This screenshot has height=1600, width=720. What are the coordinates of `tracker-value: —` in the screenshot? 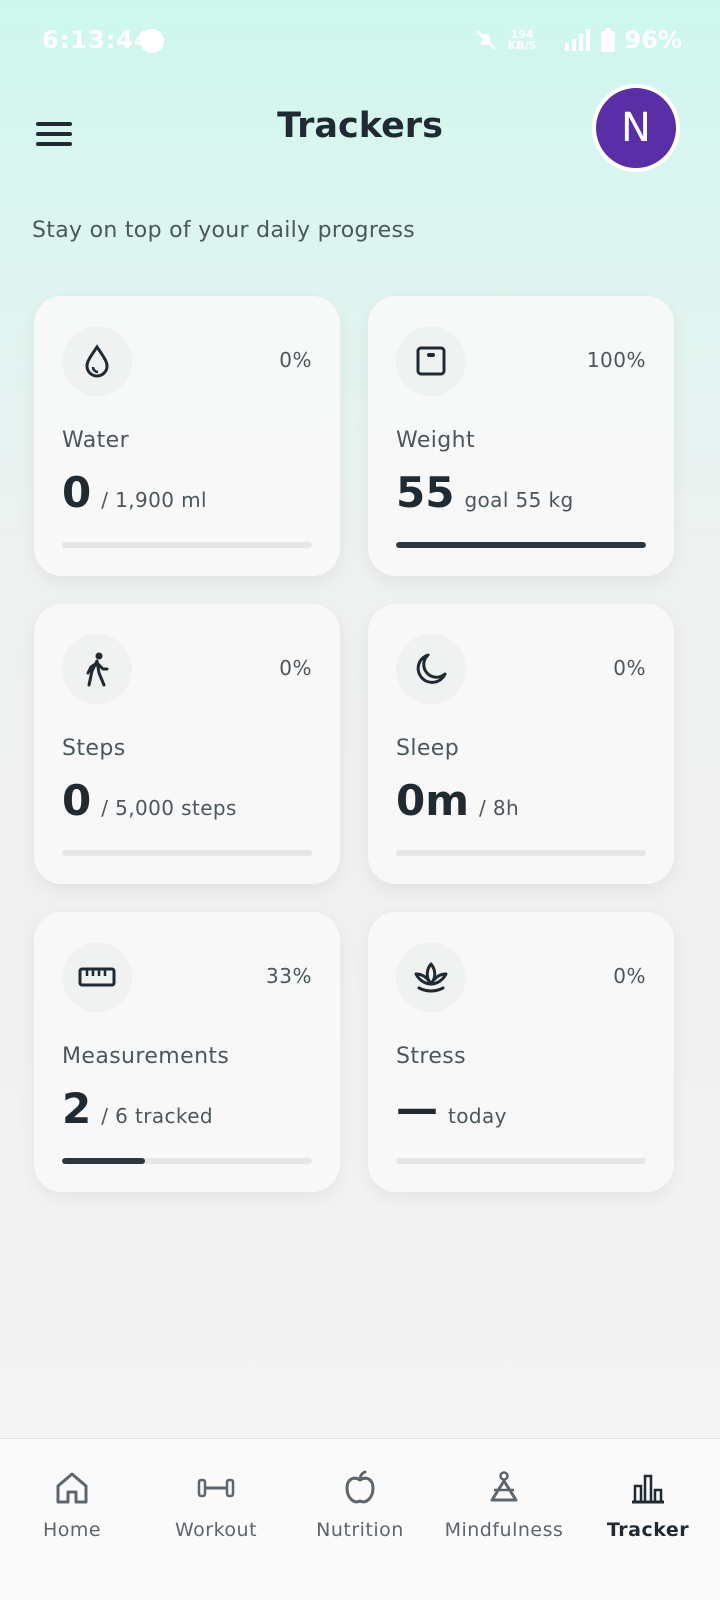 It's located at (417, 1108).